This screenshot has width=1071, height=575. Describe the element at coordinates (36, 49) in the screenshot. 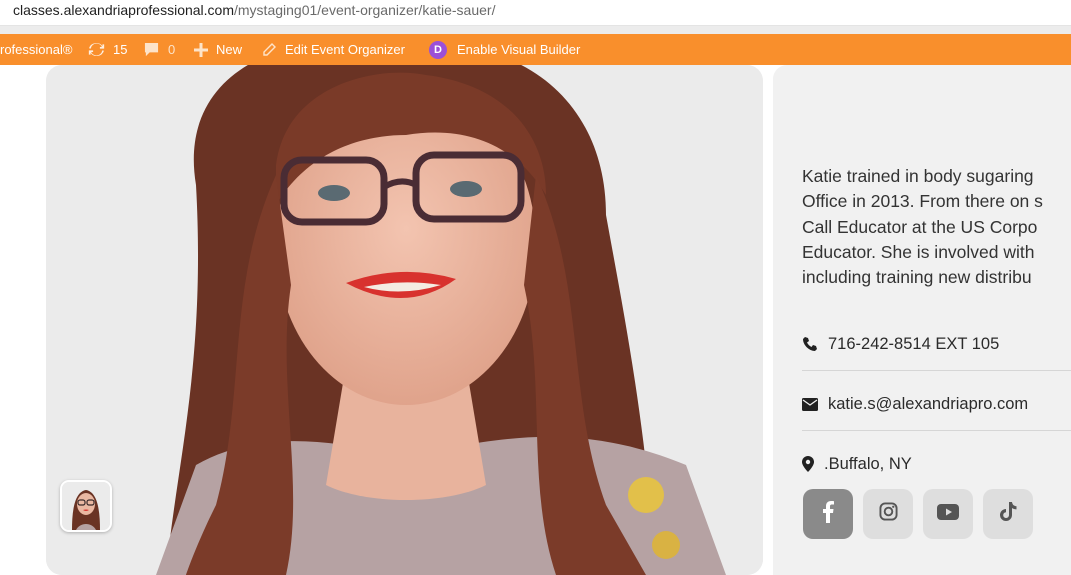

I see `admin-site-name: rofessional®` at that location.